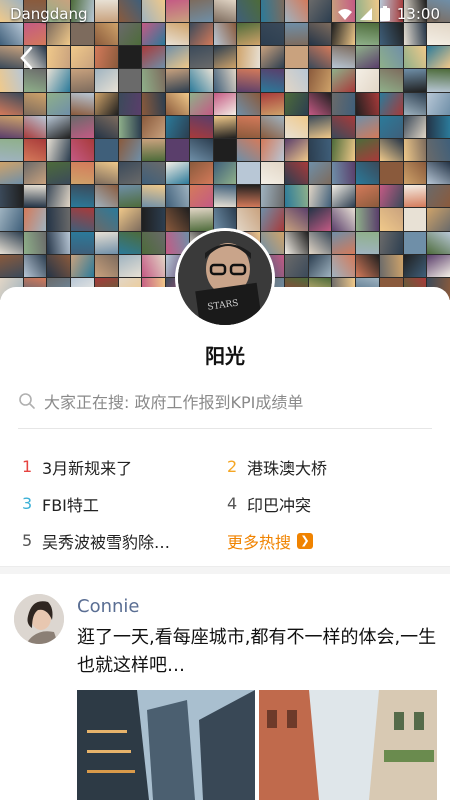 The image size is (450, 800). What do you see at coordinates (225, 401) in the screenshot?
I see `hot-search-bar: 大家正在搜: 政府工作报到KPI成绩单` at bounding box center [225, 401].